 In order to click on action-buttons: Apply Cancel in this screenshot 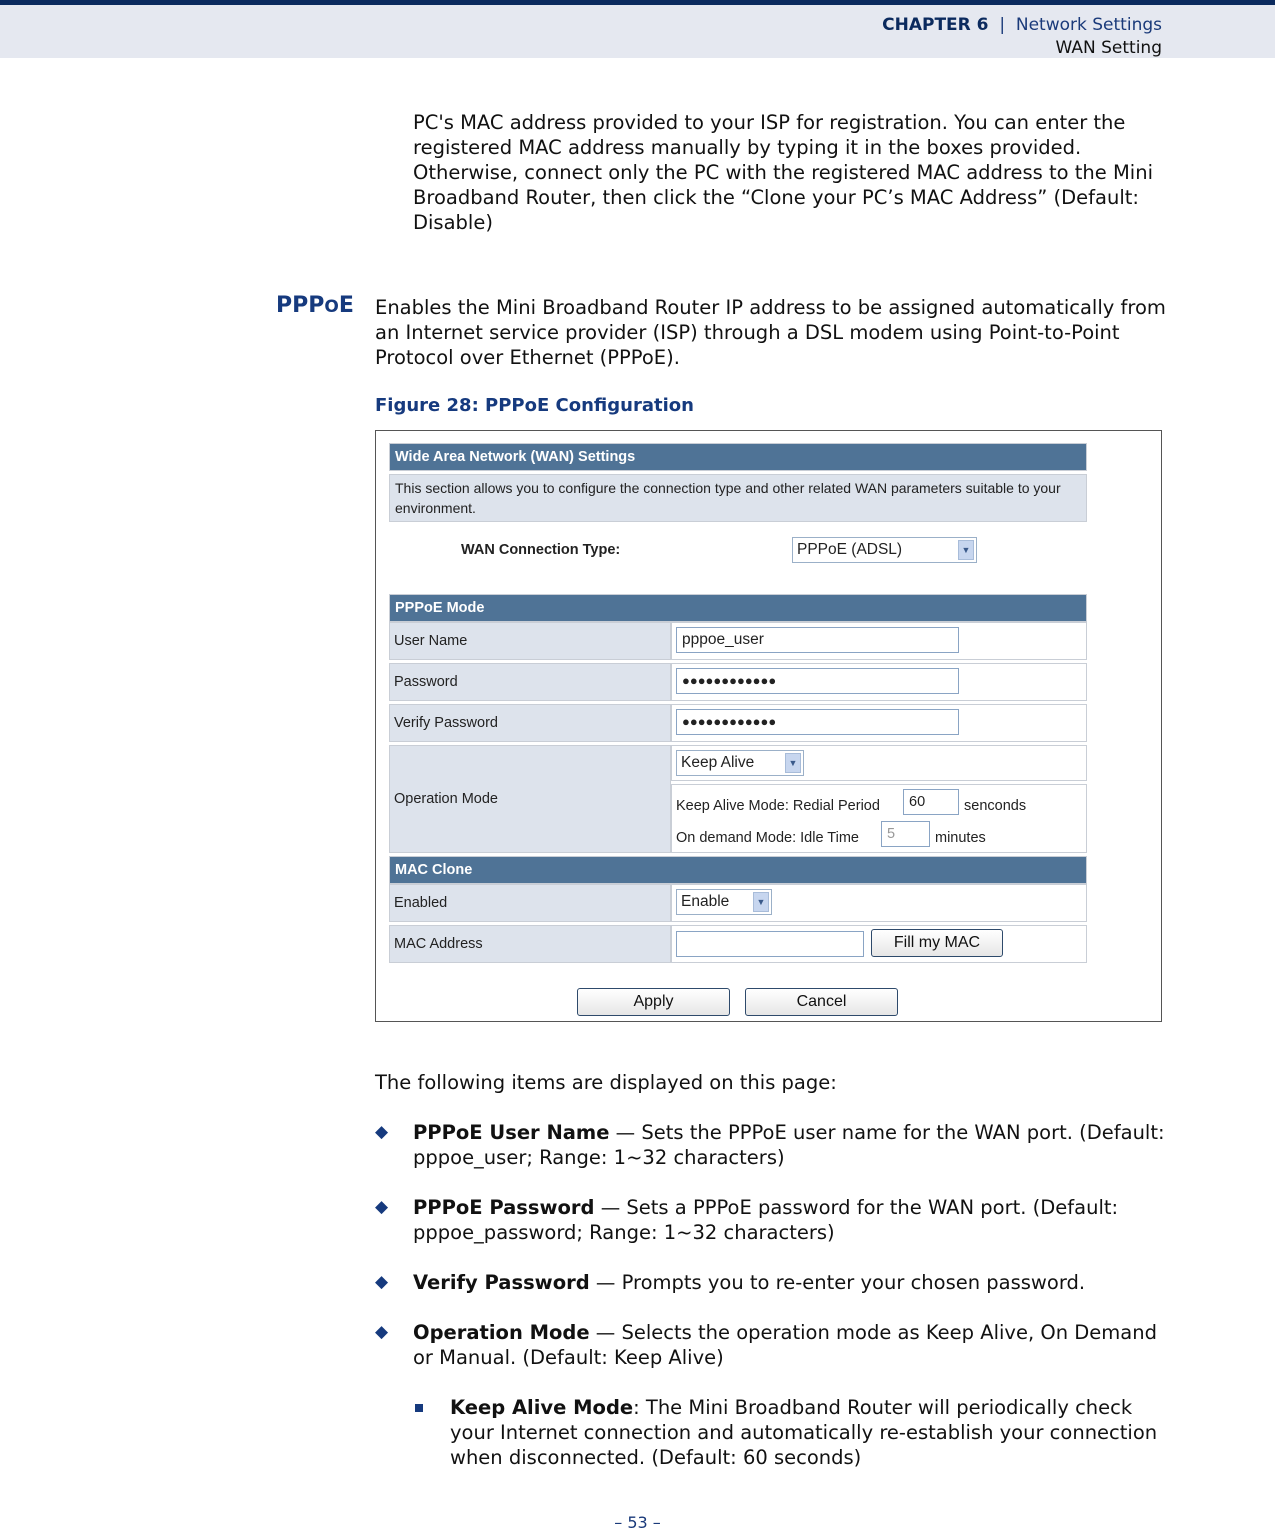, I will do `click(738, 996)`.